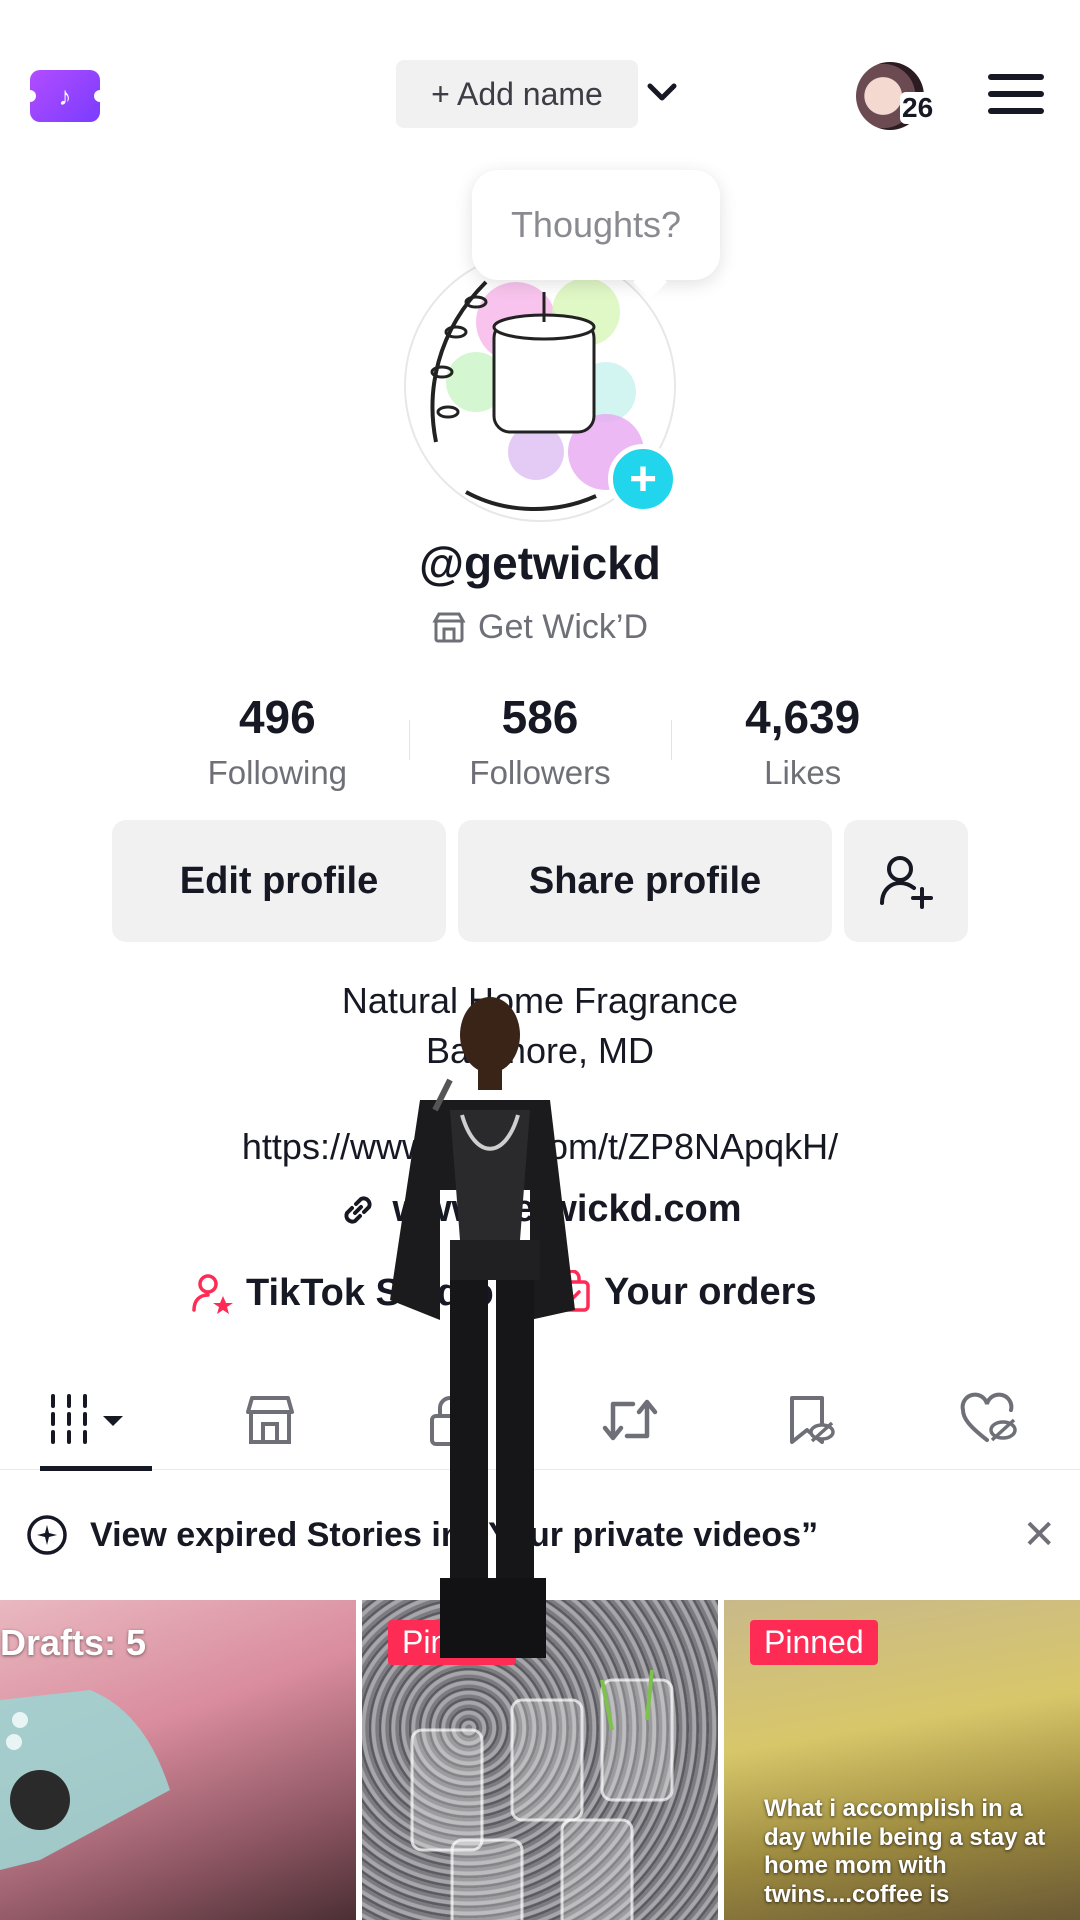 This screenshot has height=1920, width=1080. Describe the element at coordinates (449, 627) in the screenshot. I see `storefront-icon` at that location.